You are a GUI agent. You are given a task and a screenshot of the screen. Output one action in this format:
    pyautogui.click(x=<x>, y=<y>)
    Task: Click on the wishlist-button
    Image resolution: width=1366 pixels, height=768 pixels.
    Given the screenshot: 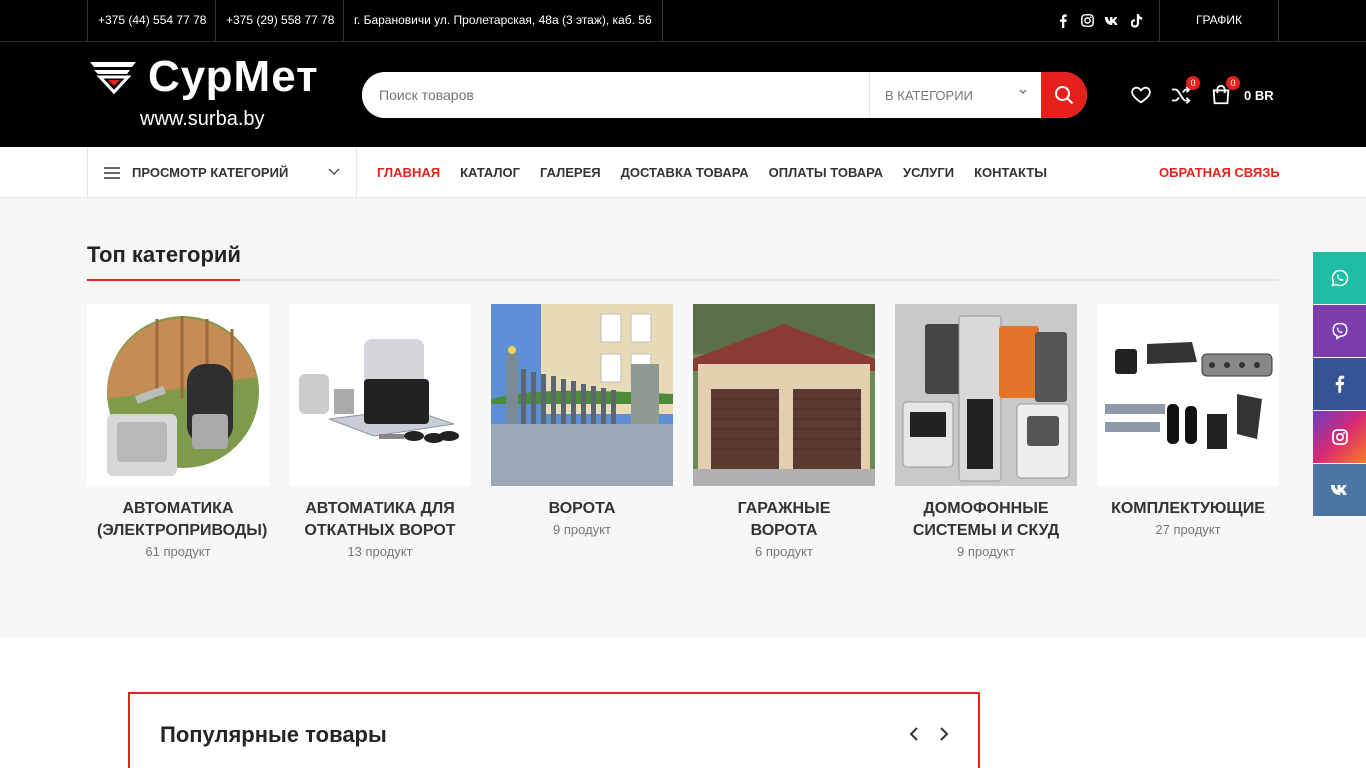 What is the action you would take?
    pyautogui.click(x=1141, y=95)
    